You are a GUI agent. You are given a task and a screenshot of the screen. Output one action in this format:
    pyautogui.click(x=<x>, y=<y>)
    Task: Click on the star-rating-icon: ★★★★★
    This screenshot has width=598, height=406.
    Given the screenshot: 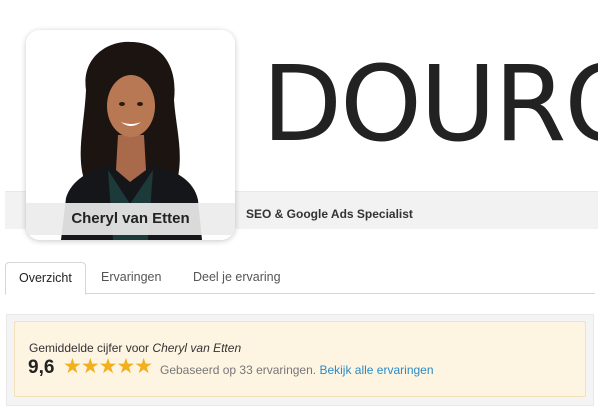 What is the action you would take?
    pyautogui.click(x=108, y=366)
    